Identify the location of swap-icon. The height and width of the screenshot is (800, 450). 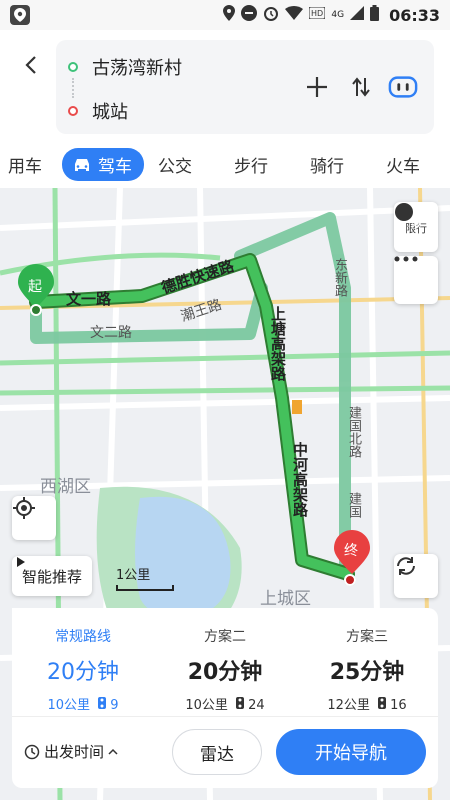
(361, 87).